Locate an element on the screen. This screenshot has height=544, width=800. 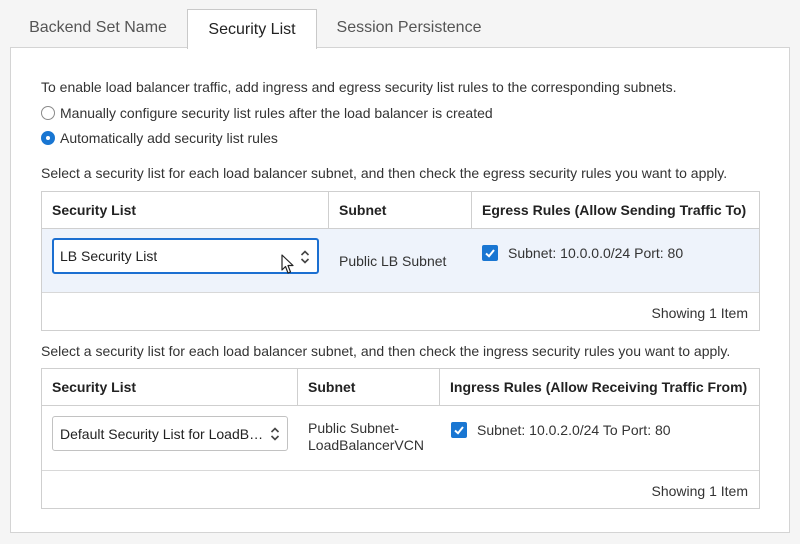
radio-auto-label: Automatically add security list rules is located at coordinates (169, 138).